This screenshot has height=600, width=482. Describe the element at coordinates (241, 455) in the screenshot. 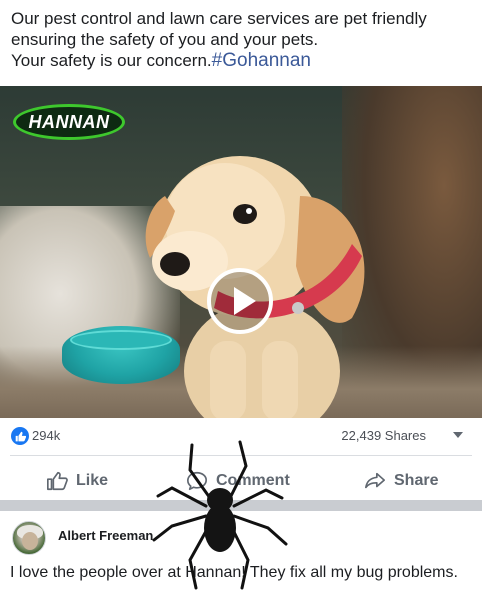

I see `divider` at that location.